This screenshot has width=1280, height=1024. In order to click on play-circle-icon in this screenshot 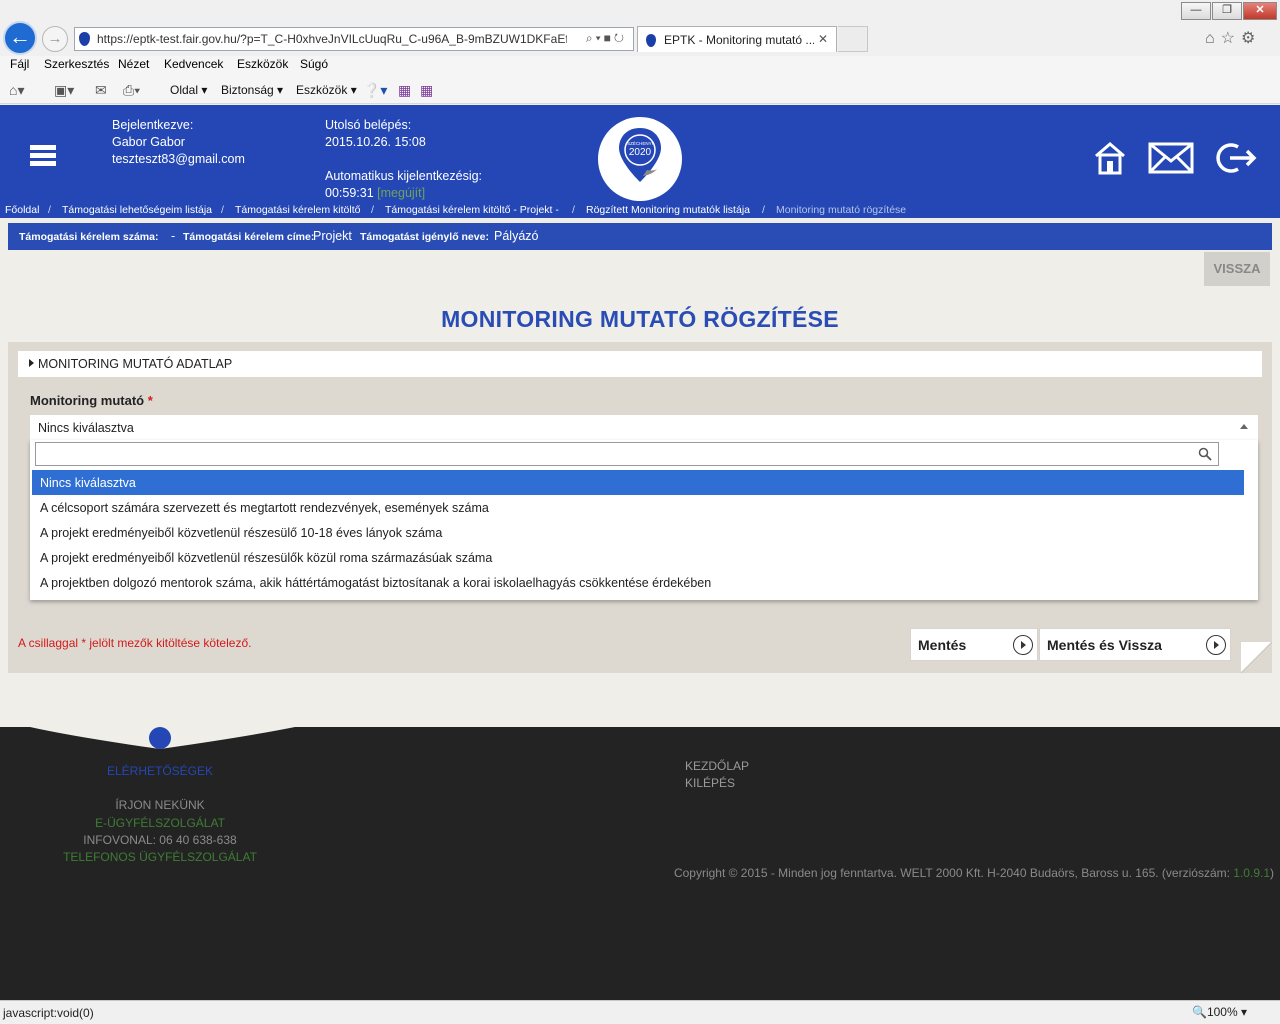, I will do `click(1023, 645)`.